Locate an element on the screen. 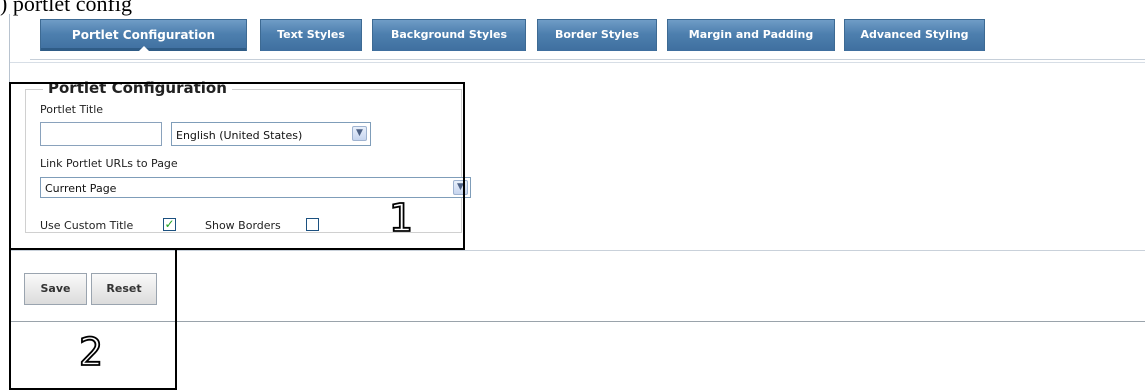 Image resolution: width=1145 pixels, height=390 pixels. caption-fragment: ) portlet config is located at coordinates (66, 8).